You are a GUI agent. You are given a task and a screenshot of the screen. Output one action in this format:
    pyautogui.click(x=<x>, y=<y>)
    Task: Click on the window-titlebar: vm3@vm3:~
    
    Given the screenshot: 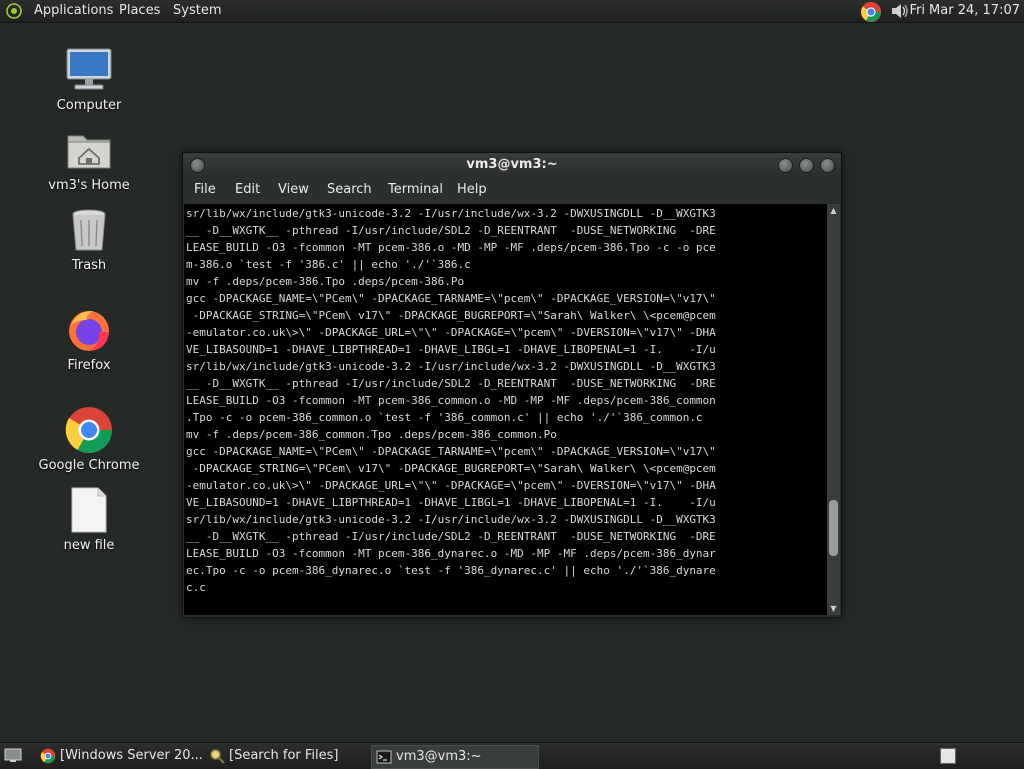 What is the action you would take?
    pyautogui.click(x=512, y=165)
    